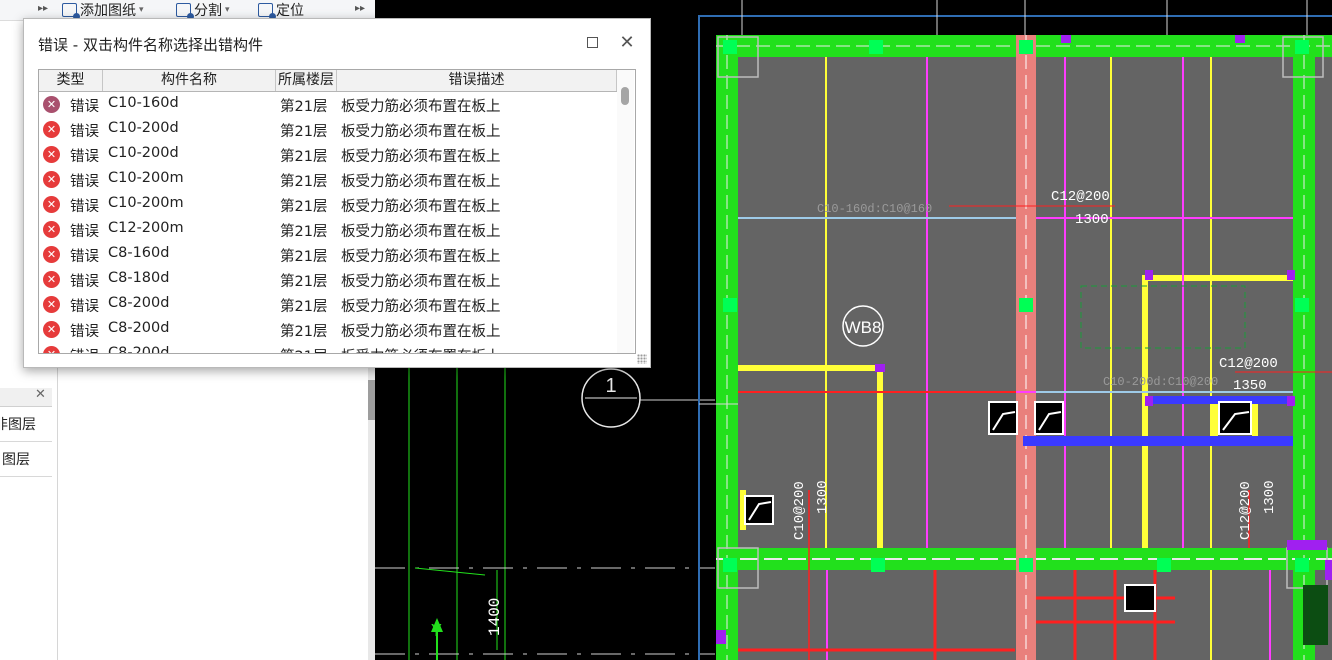 The width and height of the screenshot is (1332, 660). What do you see at coordinates (267, 11) in the screenshot?
I see `locate-icon` at bounding box center [267, 11].